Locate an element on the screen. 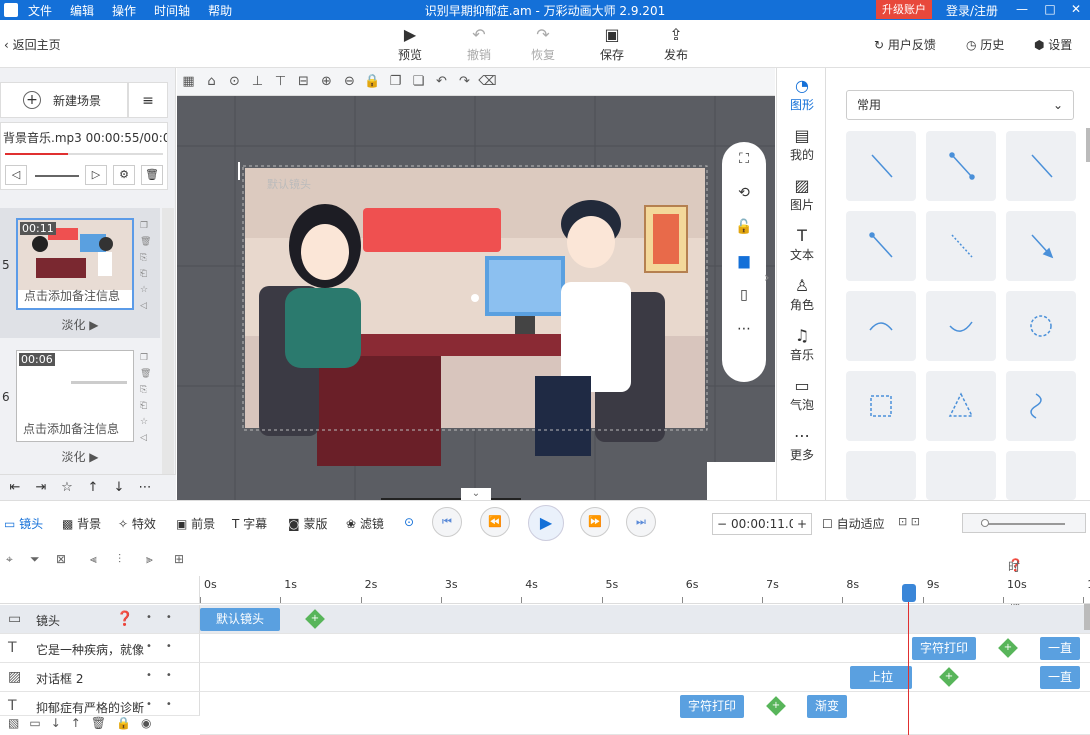 The height and width of the screenshot is (735, 1090). tab-effects: ✧ 特效 is located at coordinates (137, 523).